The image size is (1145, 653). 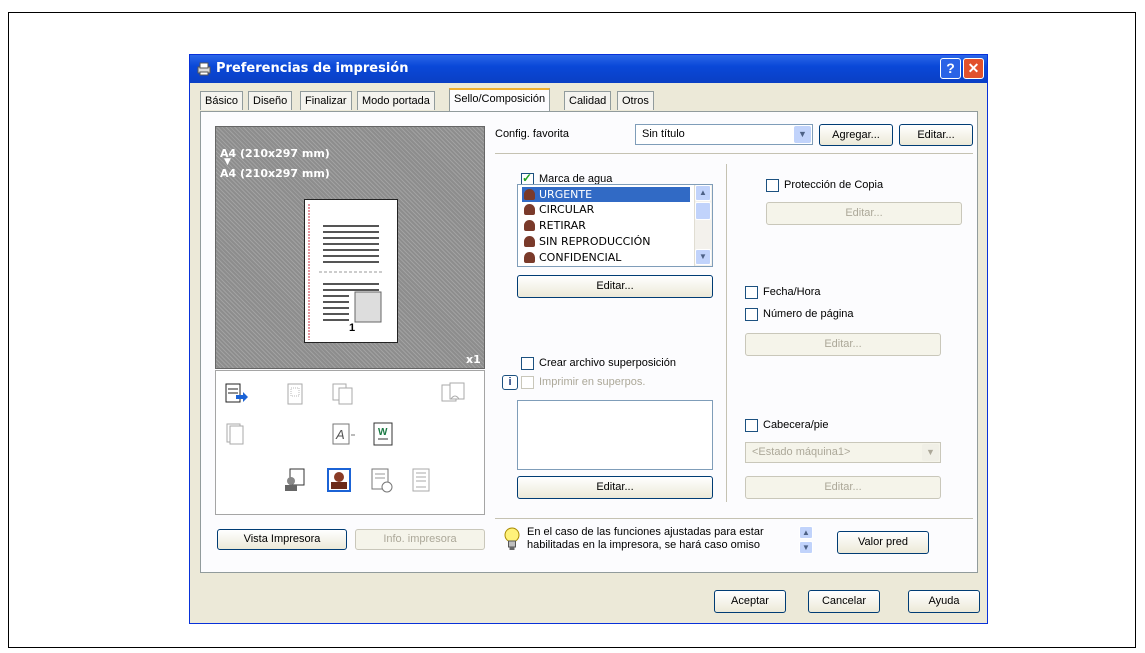 I want to click on list-item-label: CIRCULAR, so click(x=567, y=209).